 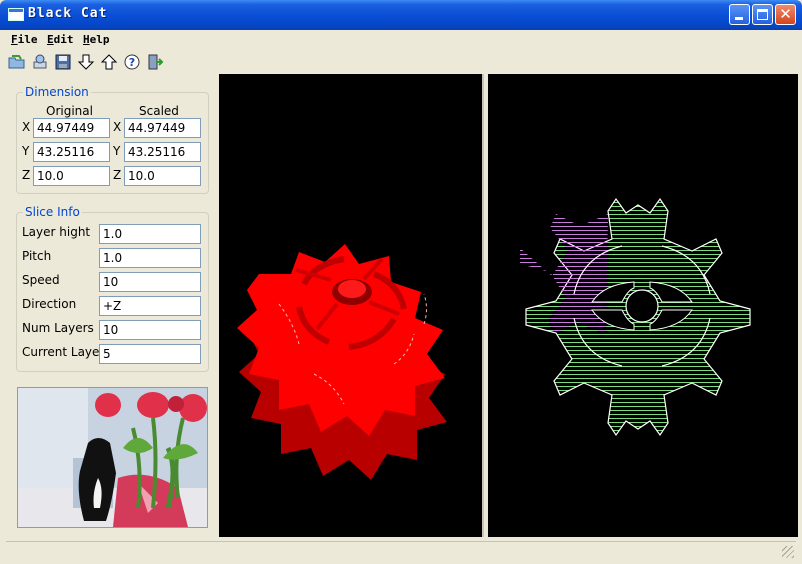 I want to click on scaled-z-label: Z, so click(x=117, y=175).